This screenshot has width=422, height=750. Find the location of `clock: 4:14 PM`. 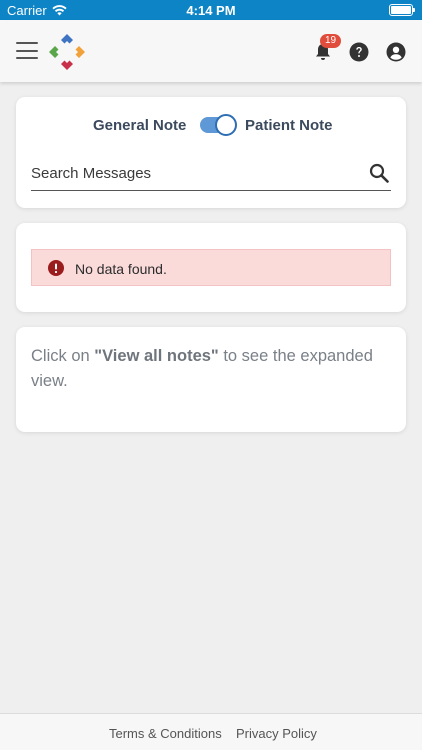

clock: 4:14 PM is located at coordinates (211, 10).